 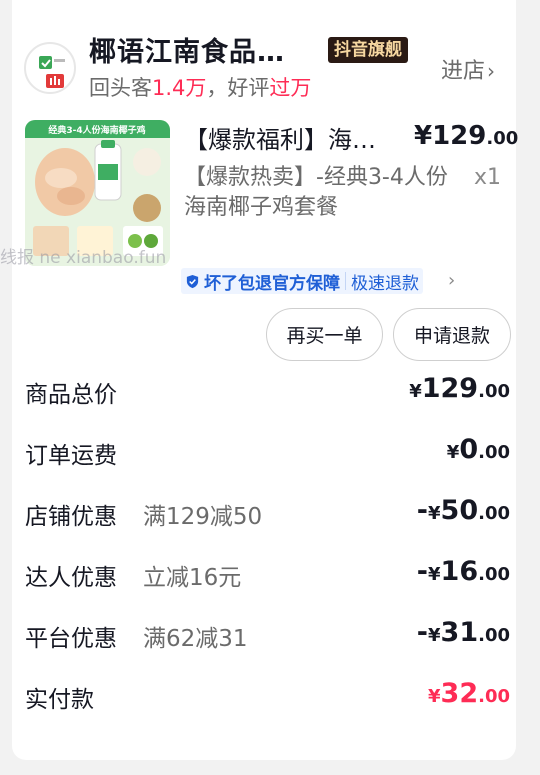 I want to click on flagship-badge: 抖音旗舰, so click(x=368, y=50).